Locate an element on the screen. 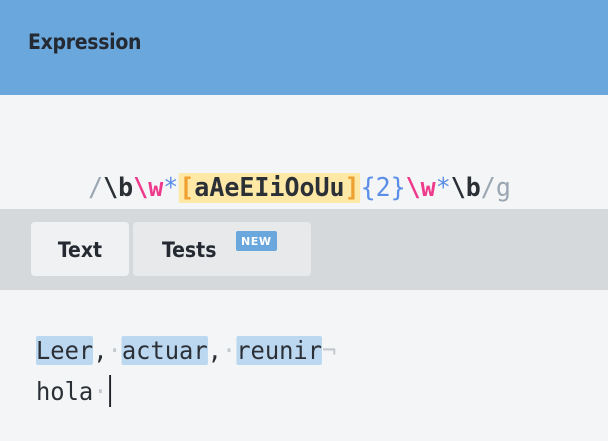 The image size is (608, 441). regex-set-open-bracket: [ is located at coordinates (187, 188).